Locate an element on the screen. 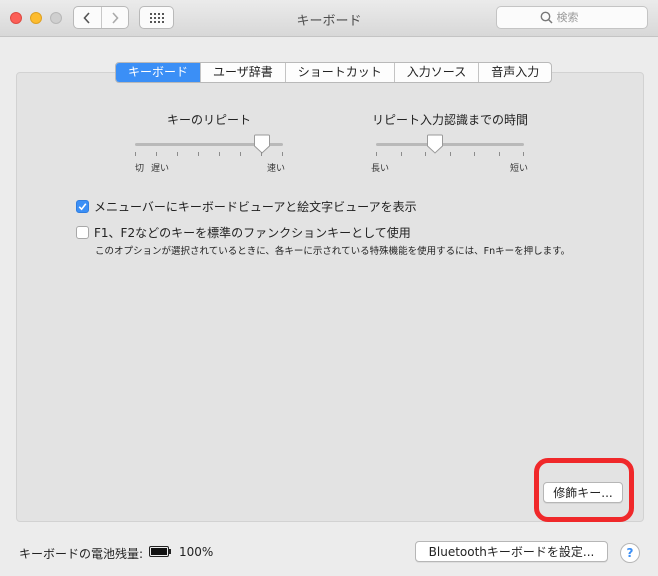 The width and height of the screenshot is (658, 576). title-bar: キーボード is located at coordinates (329, 18).